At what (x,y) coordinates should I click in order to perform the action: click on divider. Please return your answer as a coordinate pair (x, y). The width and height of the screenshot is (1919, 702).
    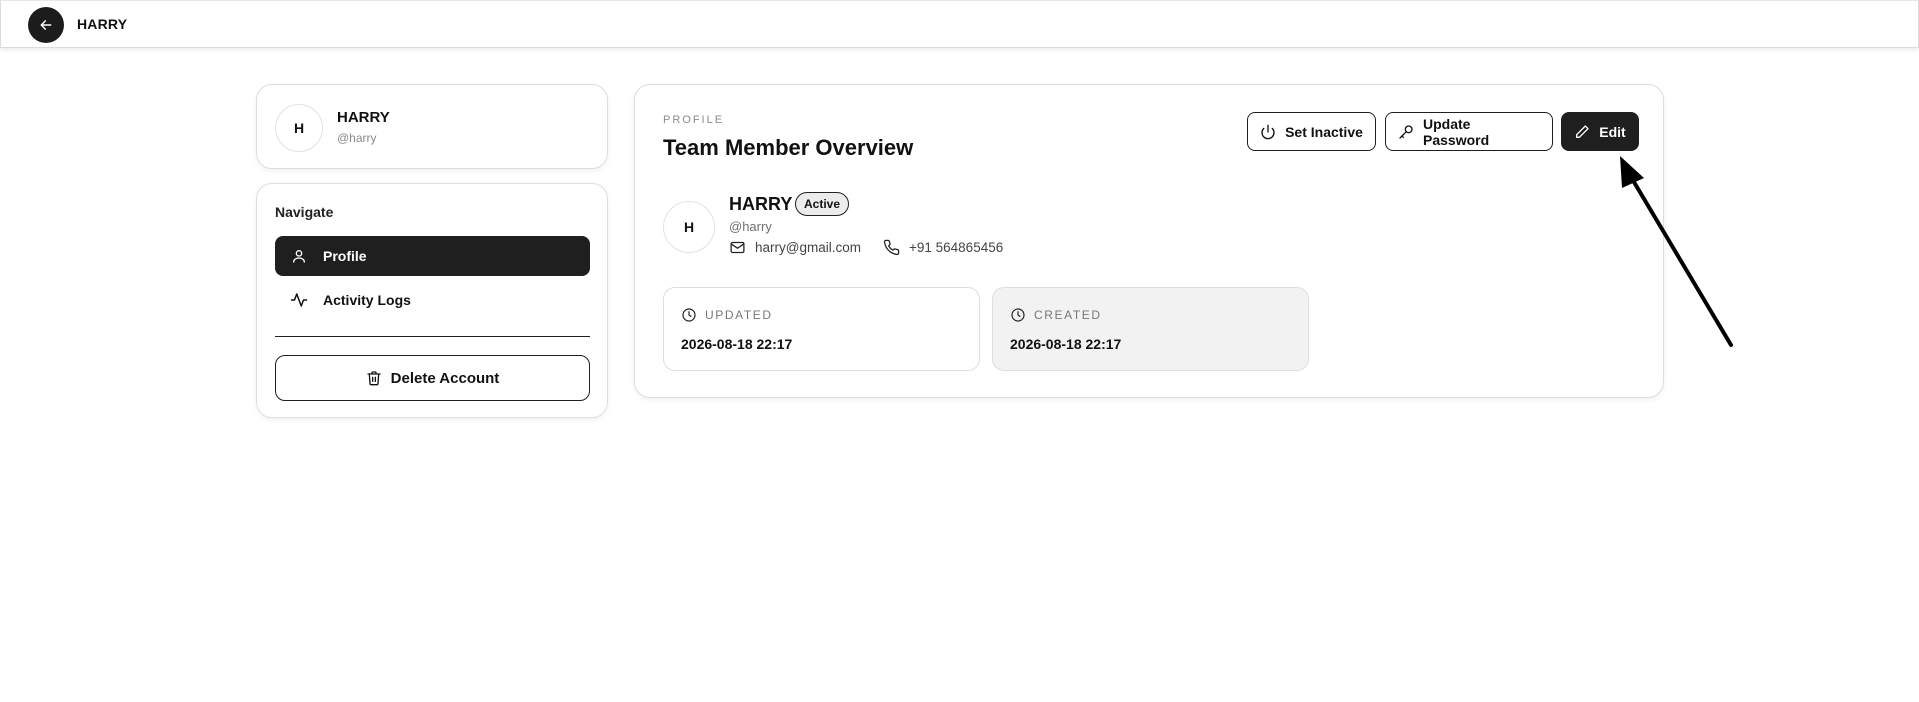
    Looking at the image, I should click on (432, 336).